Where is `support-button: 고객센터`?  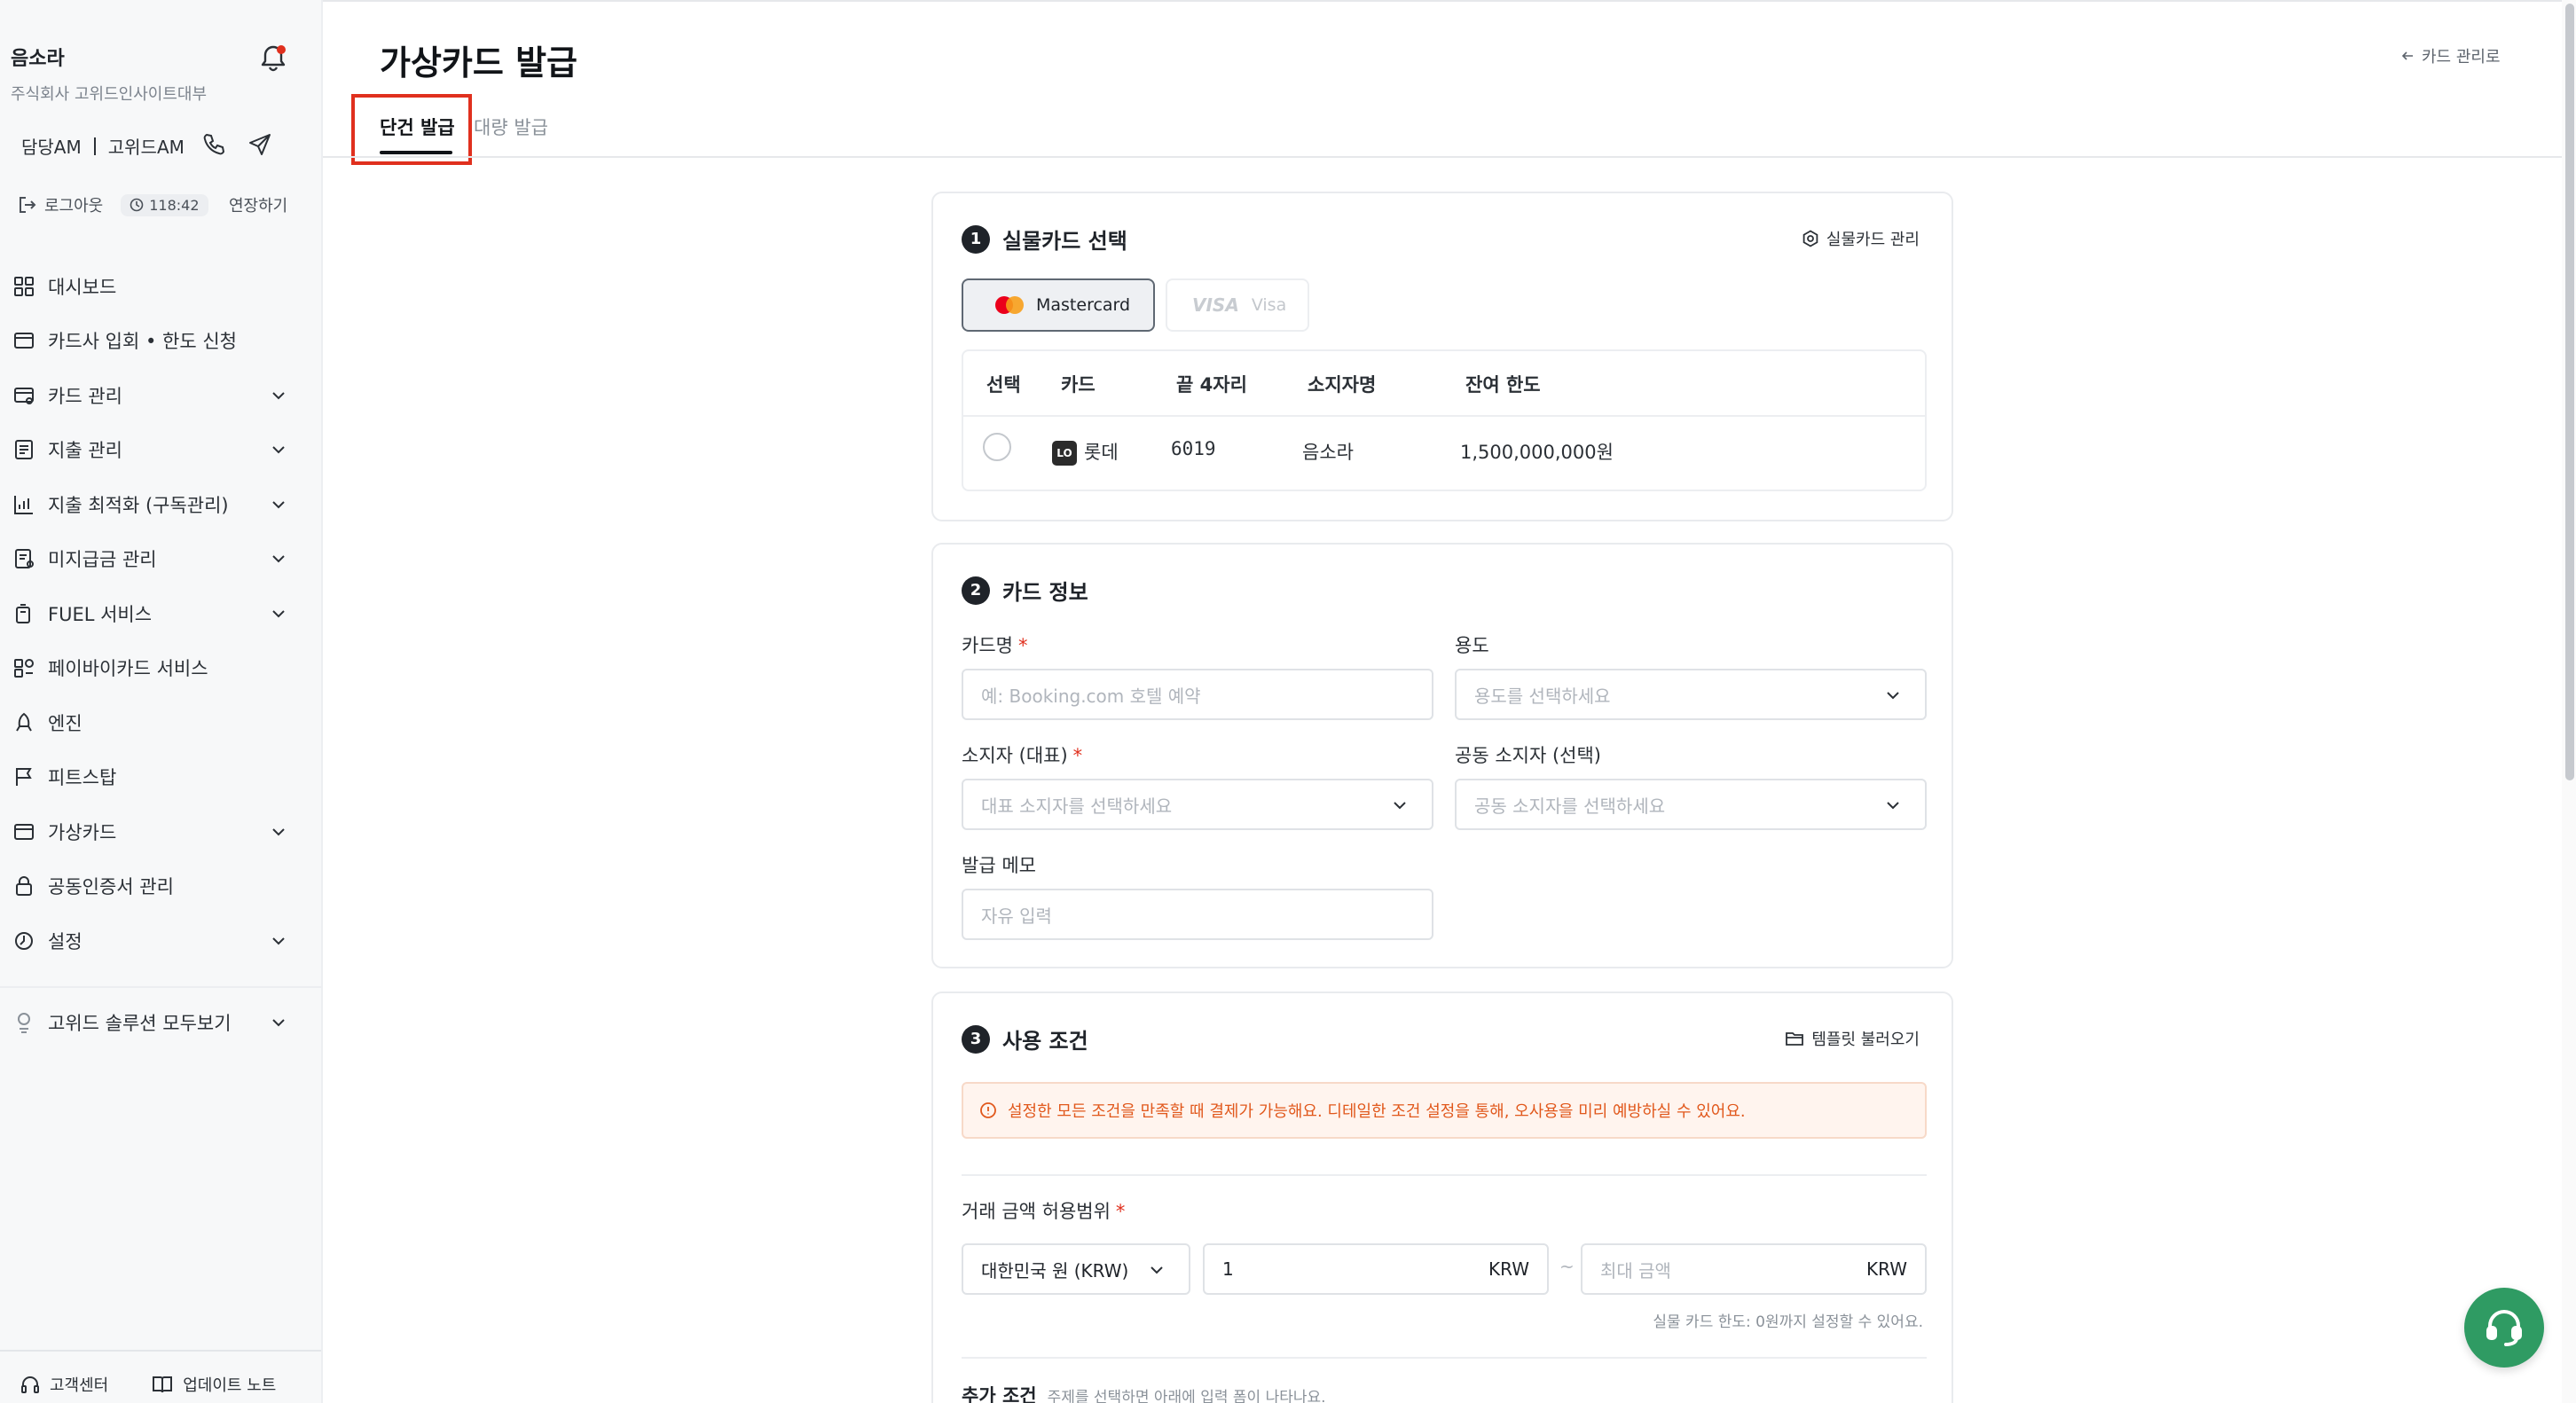 support-button: 고객센터 is located at coordinates (64, 1384).